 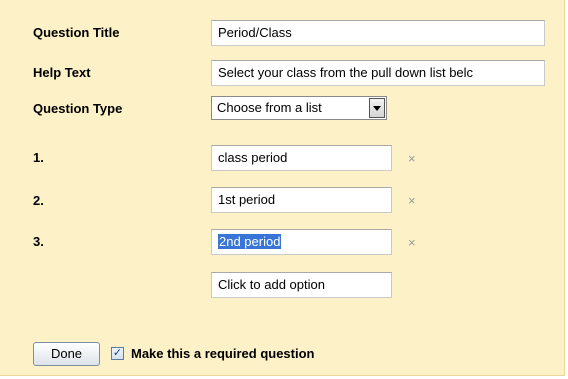 What do you see at coordinates (38, 241) in the screenshot?
I see `option-number-3: 3.` at bounding box center [38, 241].